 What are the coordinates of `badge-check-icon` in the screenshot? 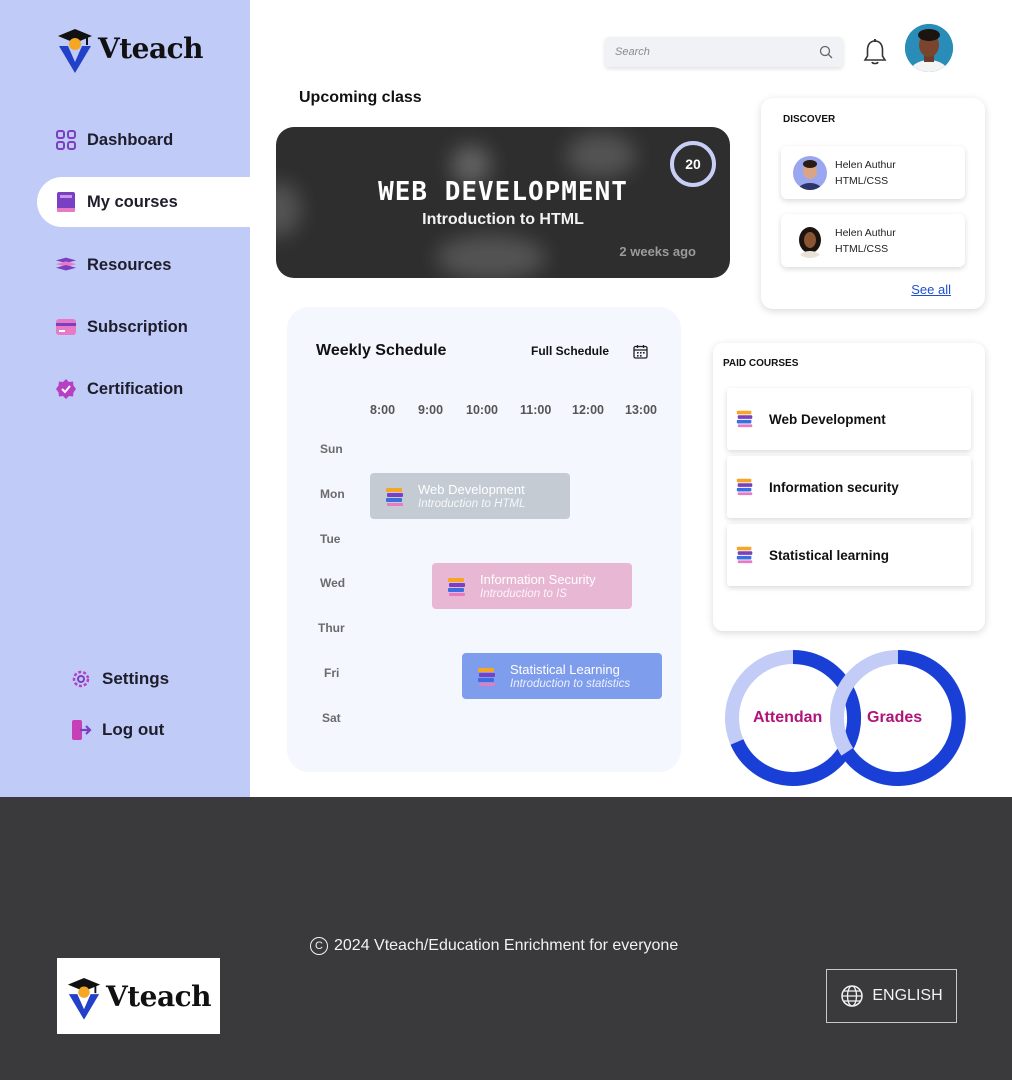 It's located at (66, 389).